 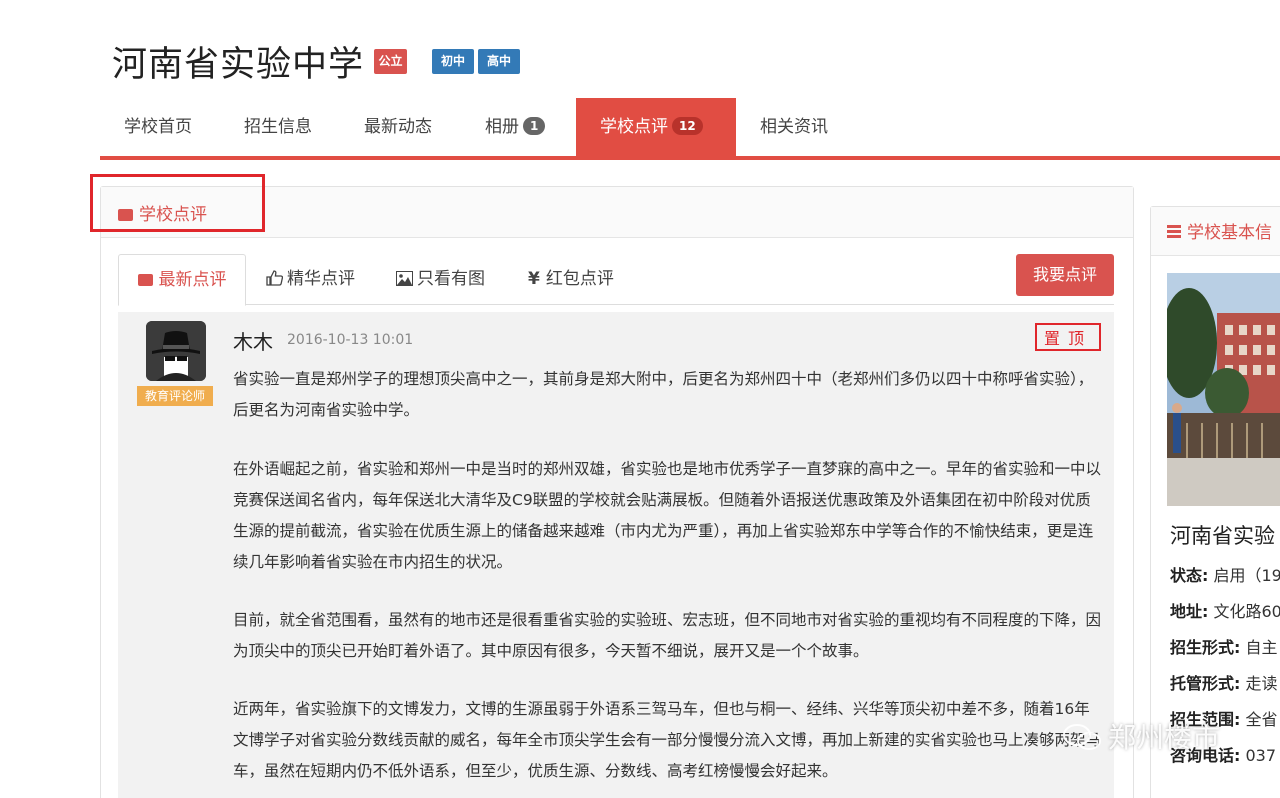 I want to click on info-address-label: 地址:, so click(x=1189, y=611).